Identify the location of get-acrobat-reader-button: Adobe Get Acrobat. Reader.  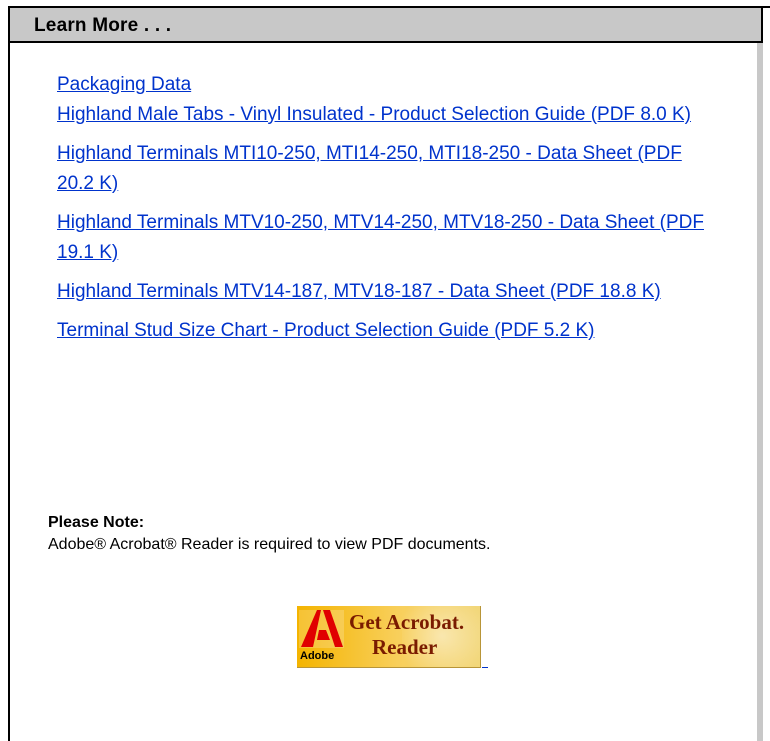
(392, 637).